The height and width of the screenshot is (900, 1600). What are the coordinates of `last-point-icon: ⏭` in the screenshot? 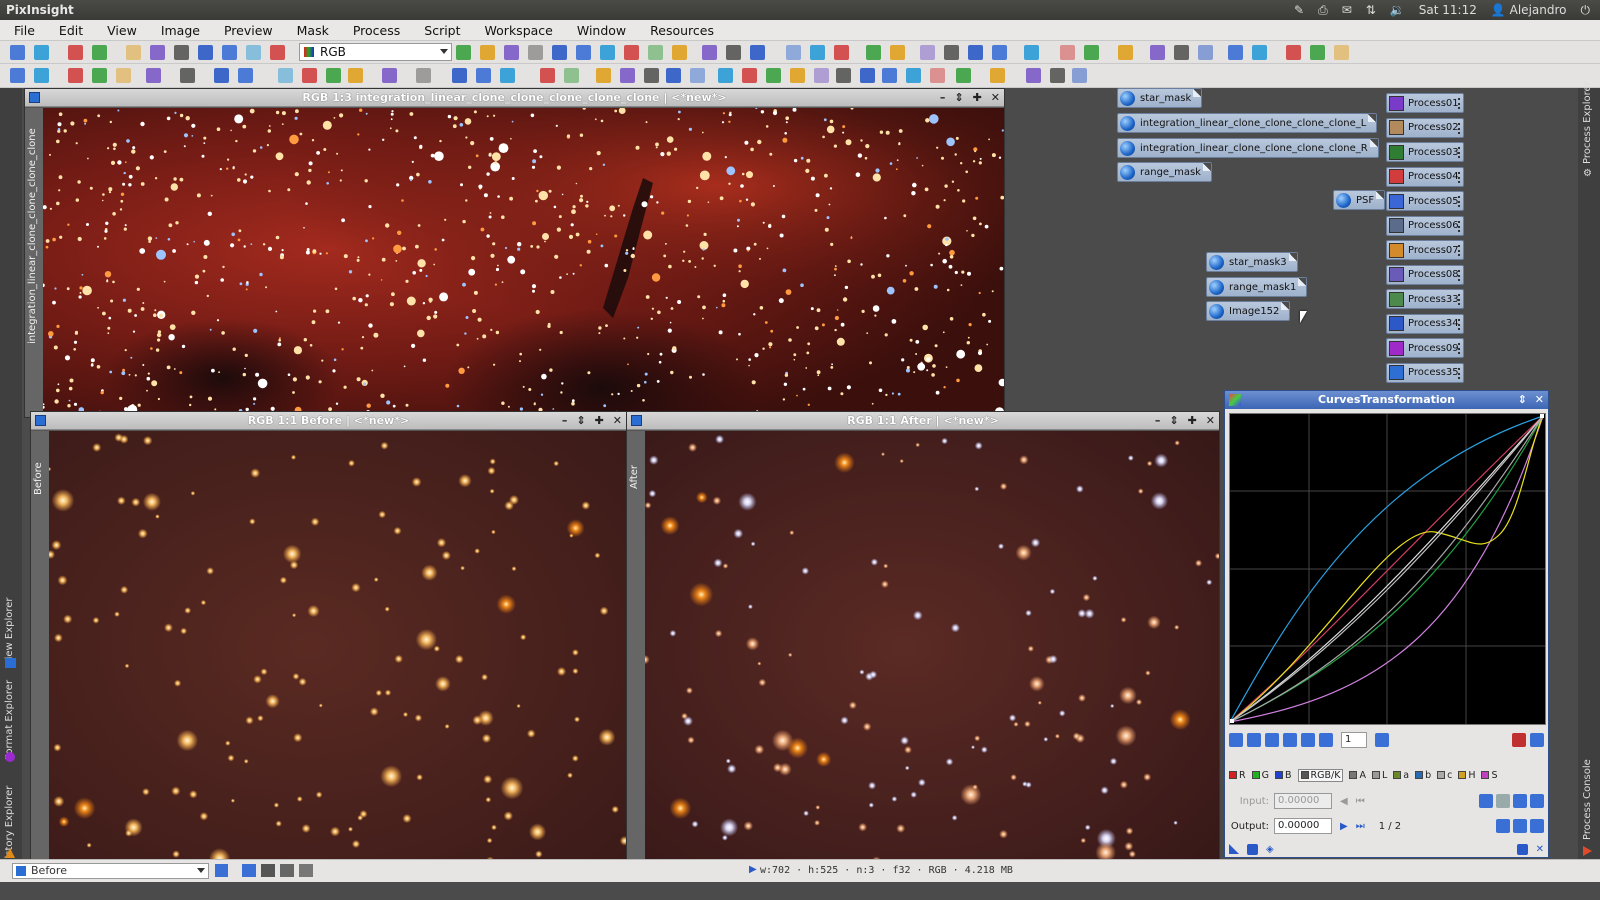 It's located at (1360, 826).